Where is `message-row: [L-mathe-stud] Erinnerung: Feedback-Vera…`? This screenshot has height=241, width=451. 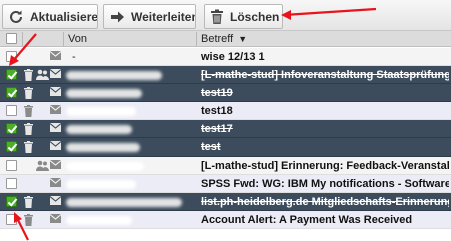 message-row: [L-mathe-stud] Erinnerung: Feedback-Vera… is located at coordinates (225, 165).